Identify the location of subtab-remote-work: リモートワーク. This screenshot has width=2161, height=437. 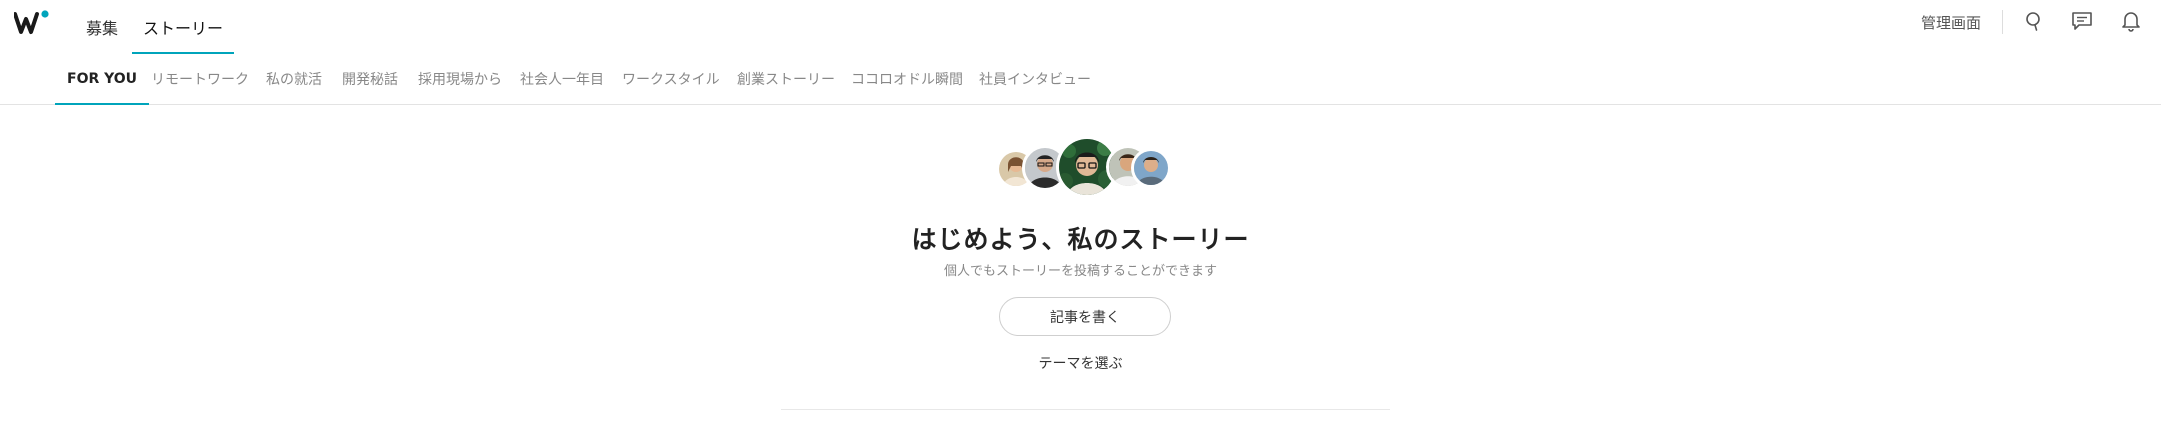
(200, 79).